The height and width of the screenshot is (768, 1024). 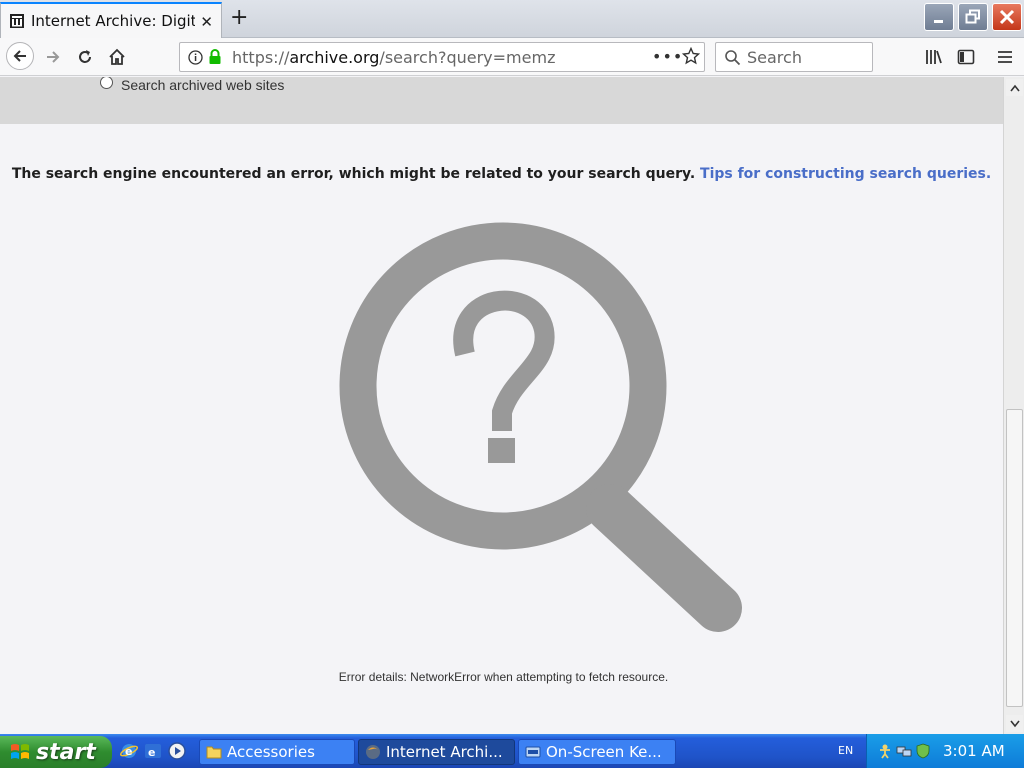 I want to click on network-icon, so click(x=904, y=751).